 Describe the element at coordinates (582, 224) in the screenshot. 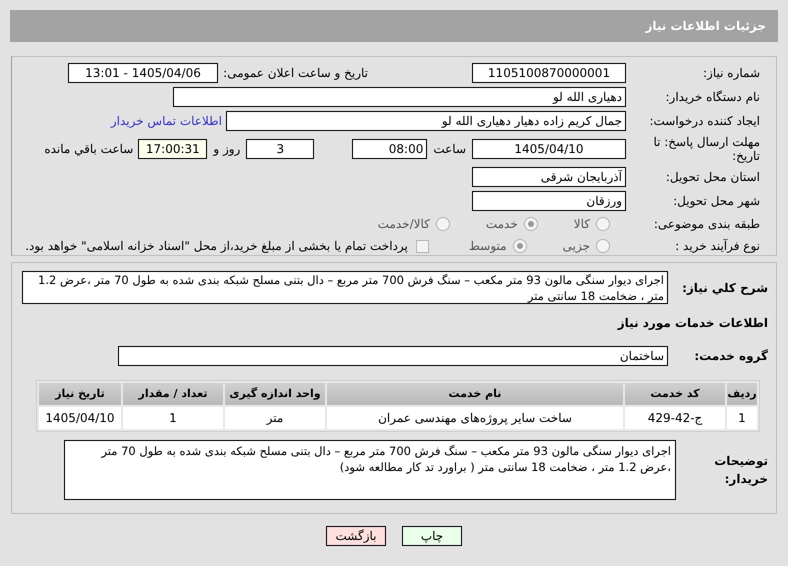

I see `radio-label: کالا` at that location.